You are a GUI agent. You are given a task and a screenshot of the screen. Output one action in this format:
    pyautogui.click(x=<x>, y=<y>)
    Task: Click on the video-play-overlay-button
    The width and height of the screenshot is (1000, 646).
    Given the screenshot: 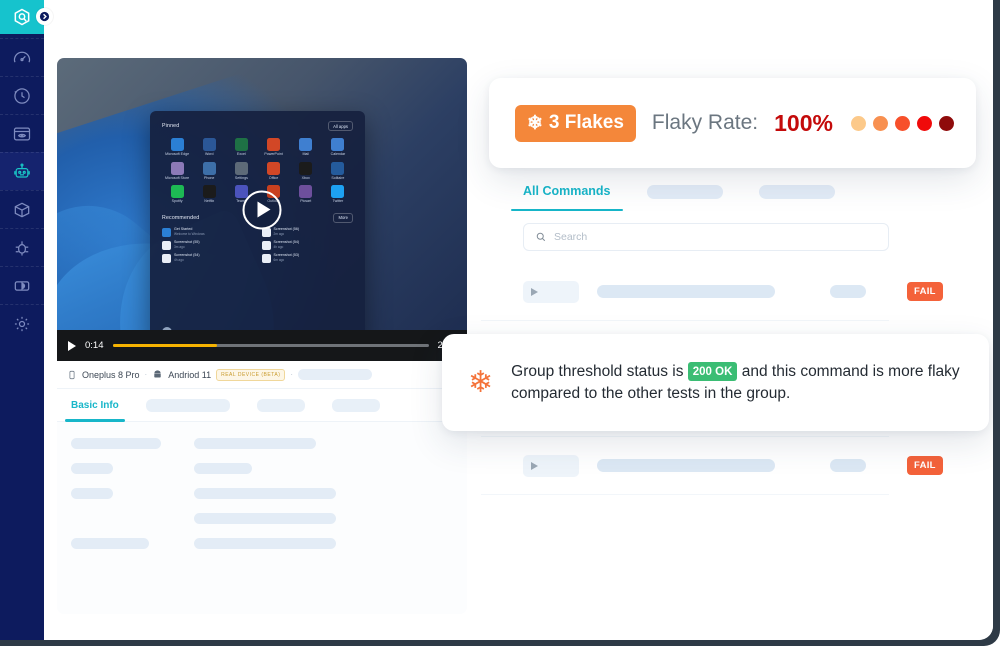 What is the action you would take?
    pyautogui.click(x=262, y=209)
    